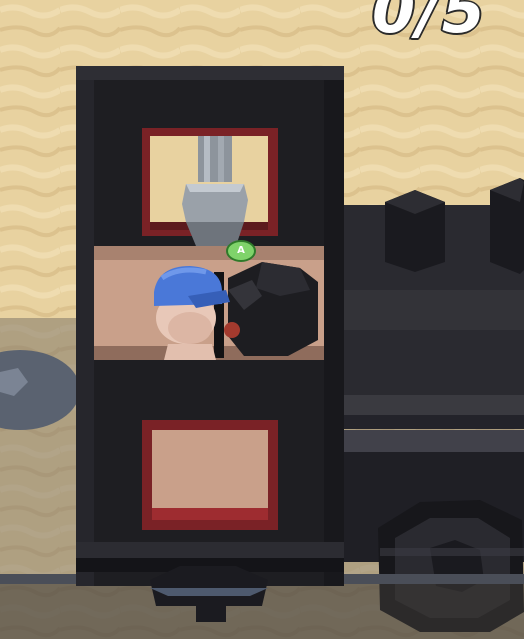 The width and height of the screenshot is (524, 639). What do you see at coordinates (241, 251) in the screenshot?
I see `player-badge-icon: A` at bounding box center [241, 251].